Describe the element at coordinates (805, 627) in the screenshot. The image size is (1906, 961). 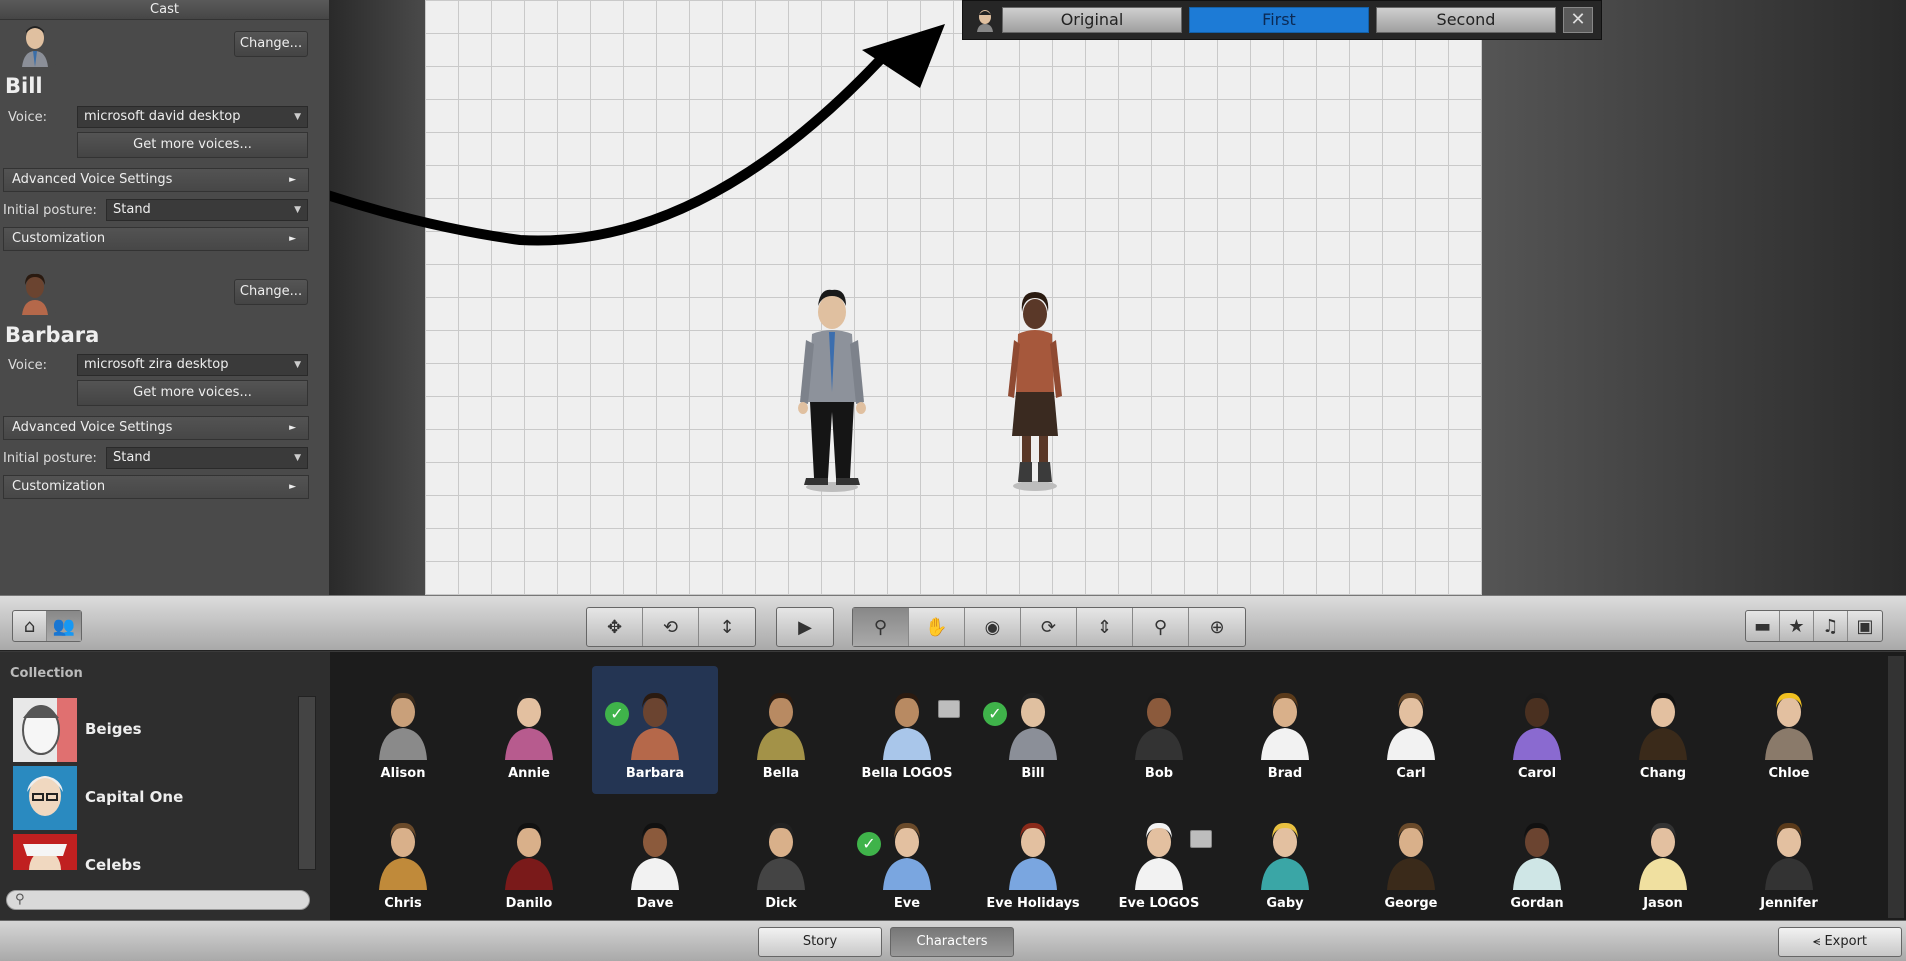
I see `play-icon: ▶` at that location.